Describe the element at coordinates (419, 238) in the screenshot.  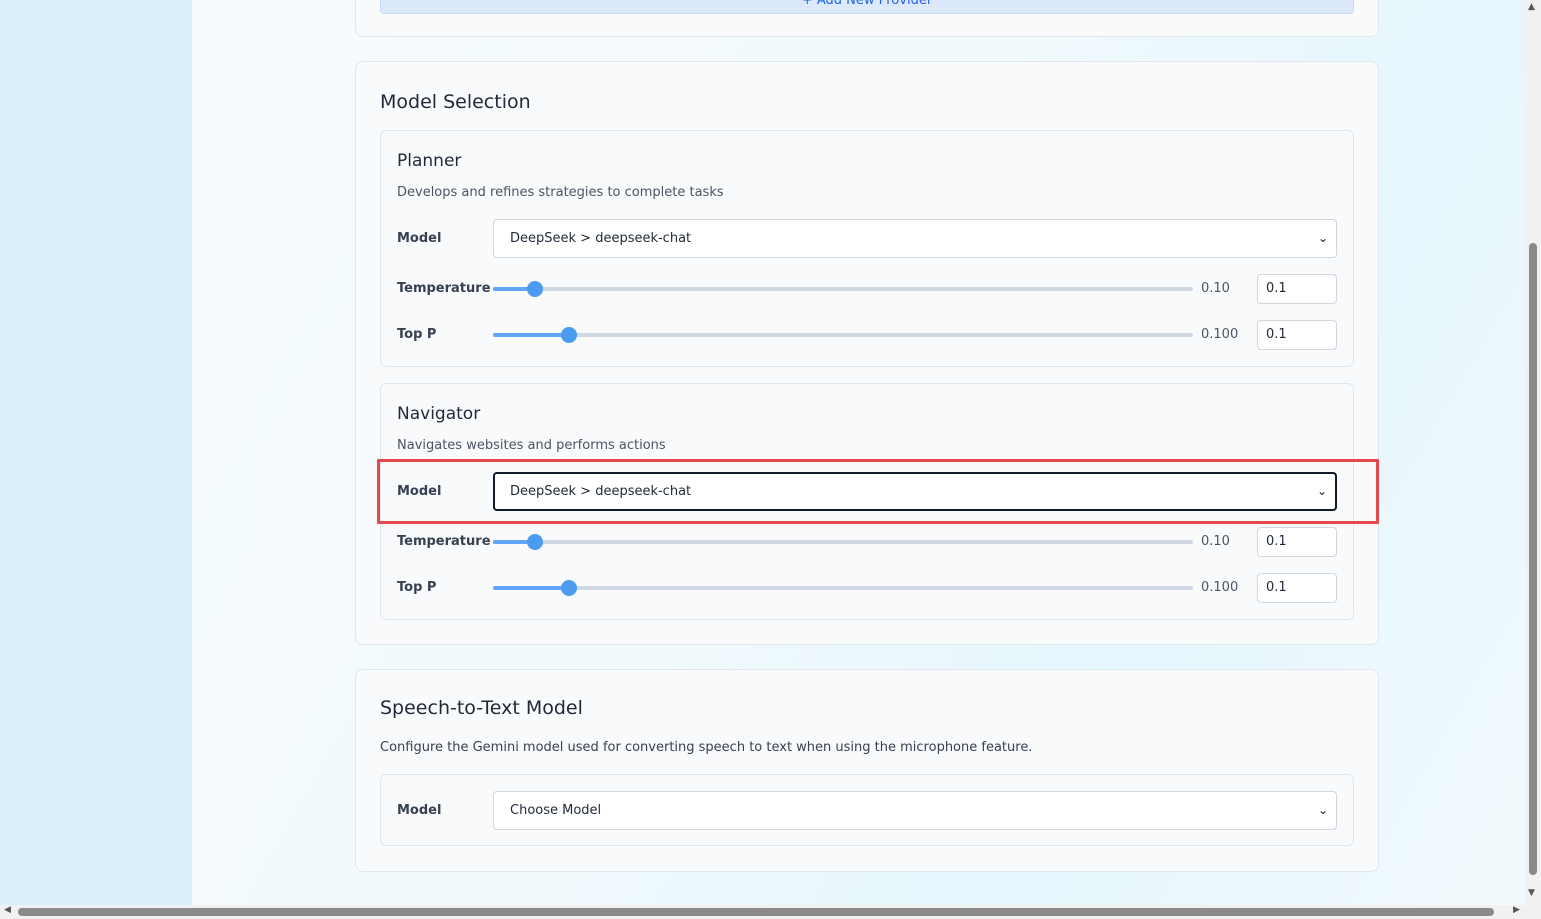
I see `planner-model-label: Model` at that location.